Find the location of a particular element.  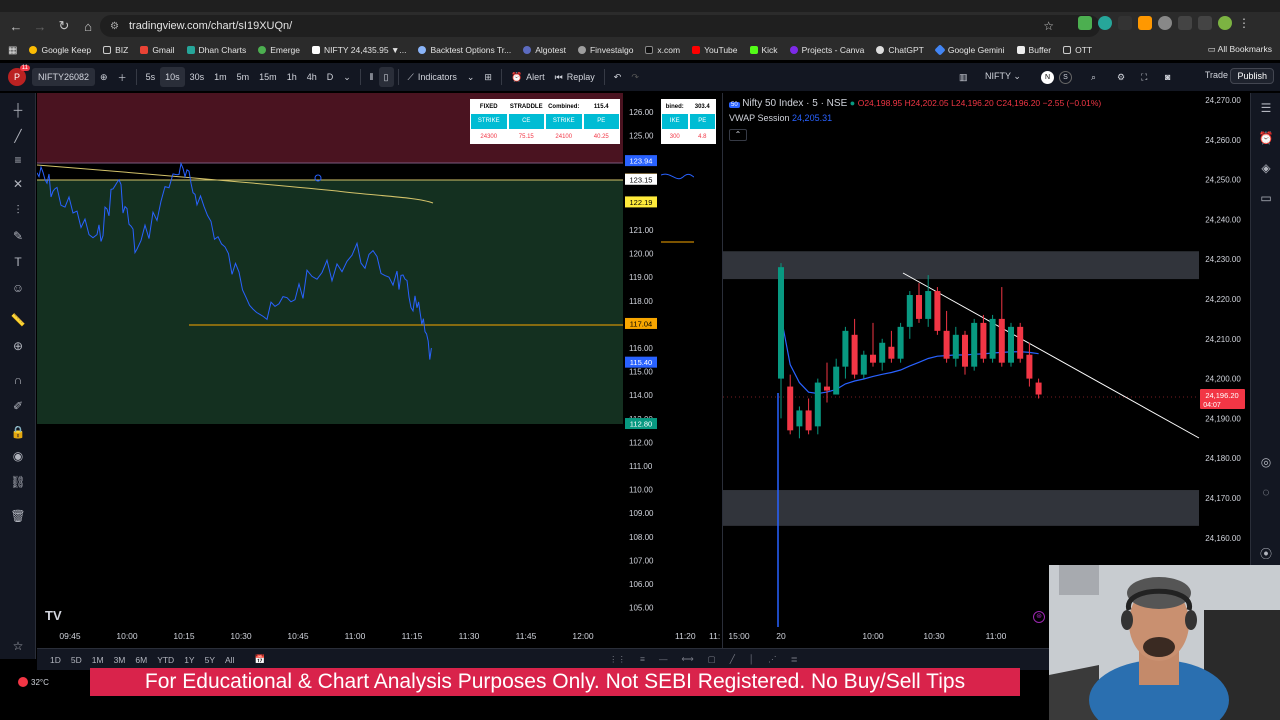

trade-button: Trade is located at coordinates (1216, 75).